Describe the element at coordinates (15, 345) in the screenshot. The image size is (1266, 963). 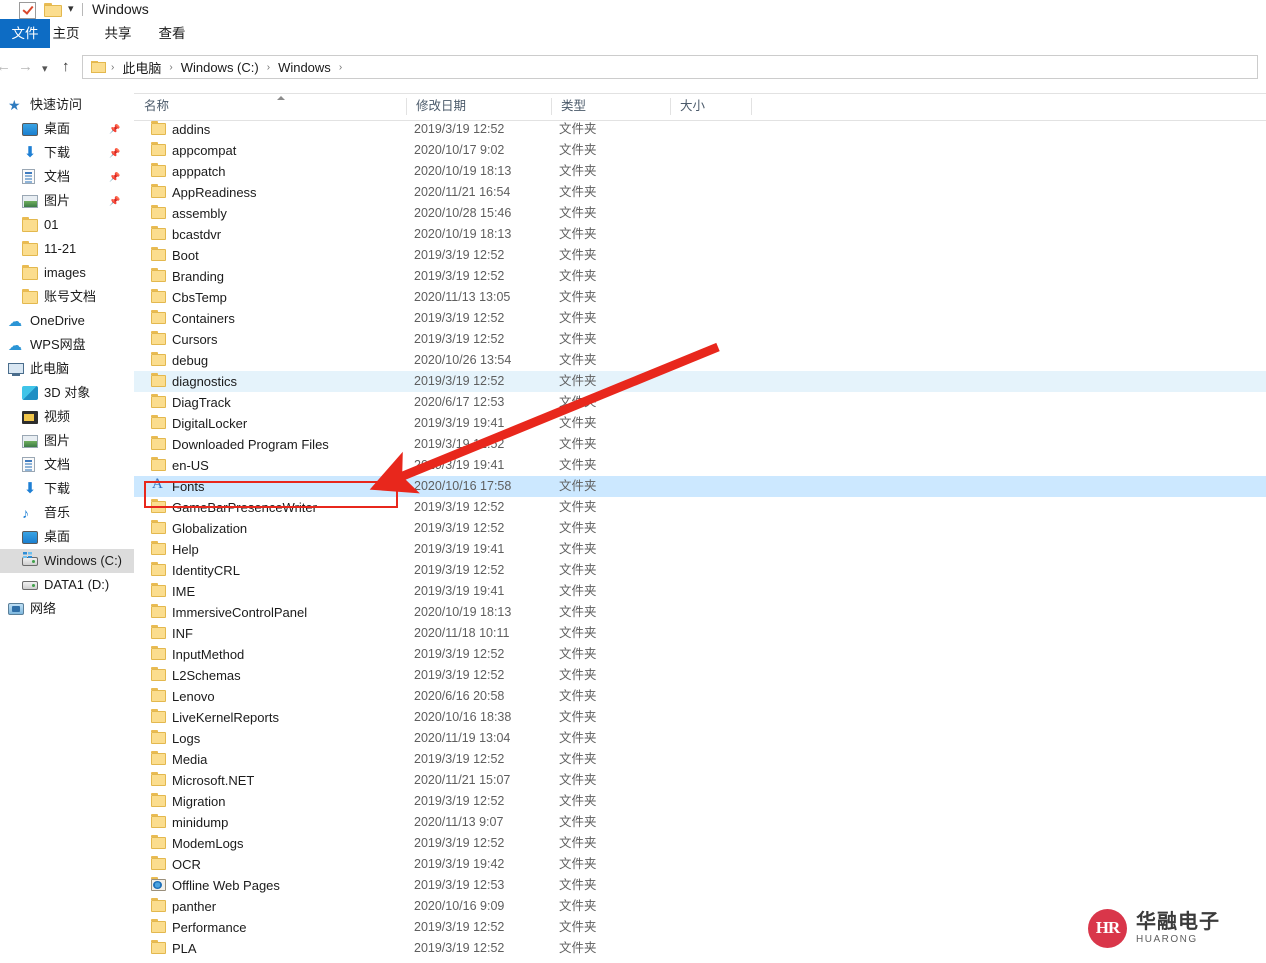
I see `cloud-icon: ☁` at that location.